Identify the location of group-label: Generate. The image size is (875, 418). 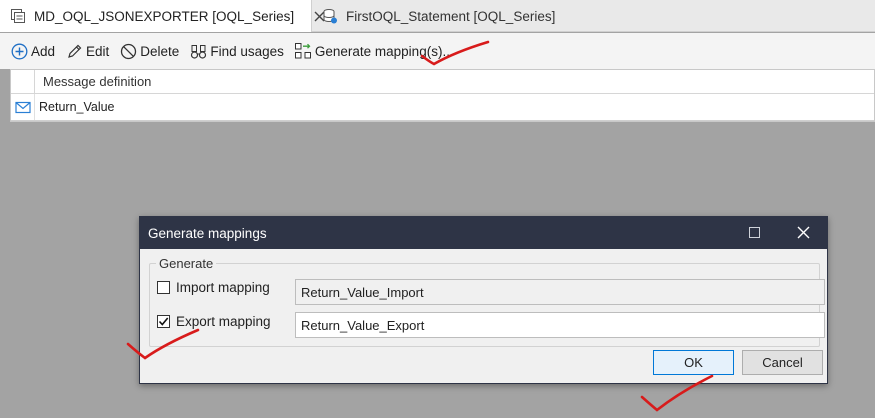
(186, 263).